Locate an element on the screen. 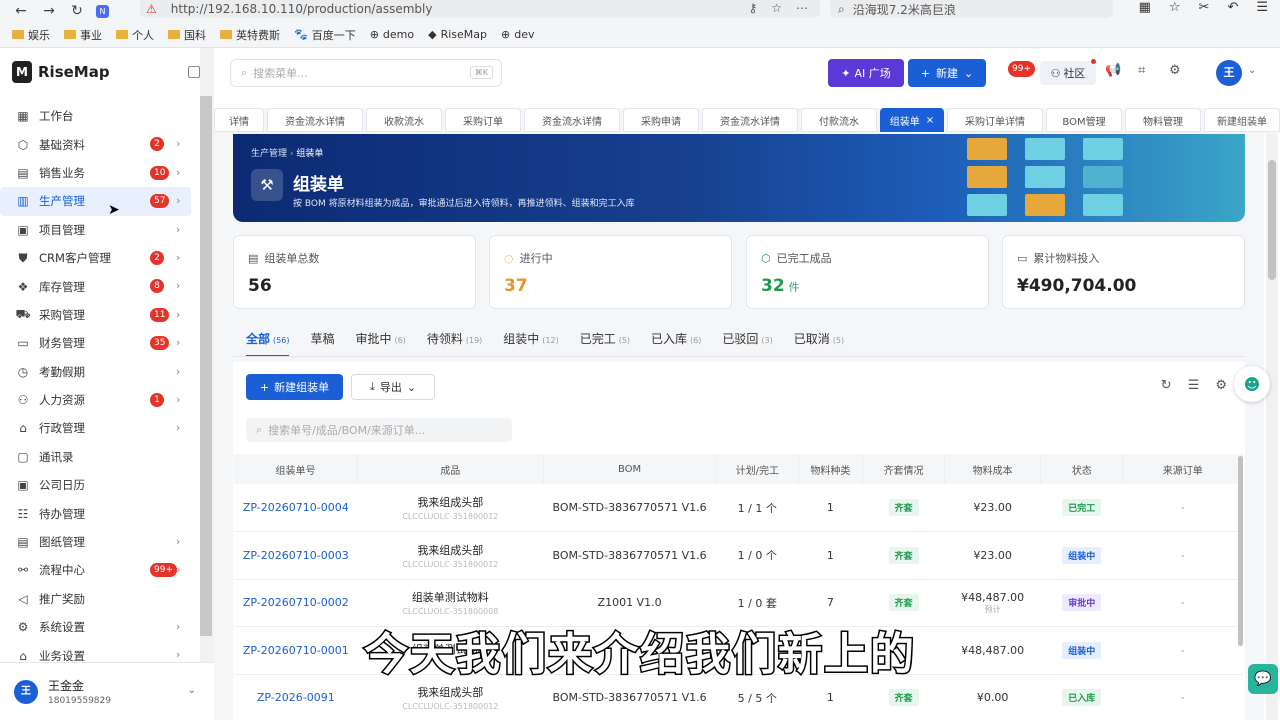 Image resolution: width=1280 pixels, height=720 pixels. column-header: 物料成本 is located at coordinates (993, 469).